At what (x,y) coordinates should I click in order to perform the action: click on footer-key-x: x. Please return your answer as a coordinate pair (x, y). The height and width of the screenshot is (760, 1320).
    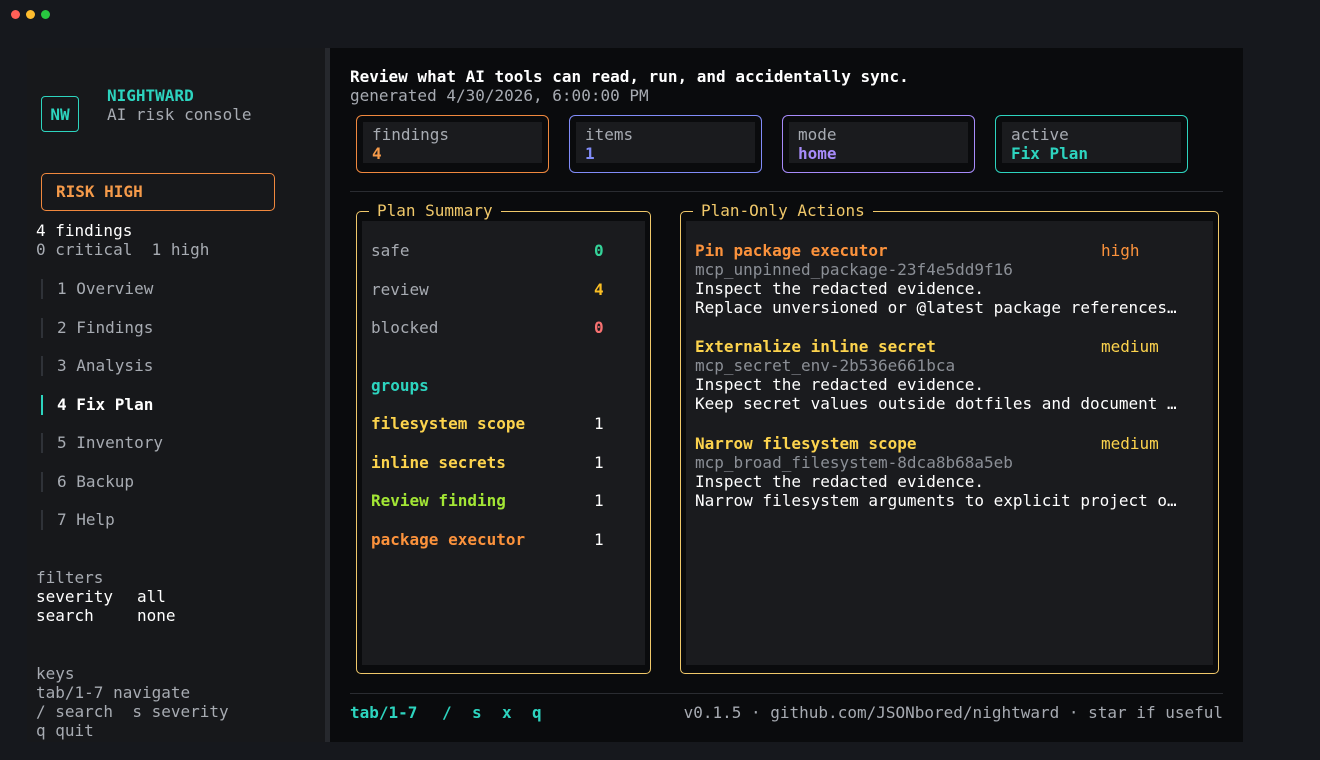
    Looking at the image, I should click on (507, 712).